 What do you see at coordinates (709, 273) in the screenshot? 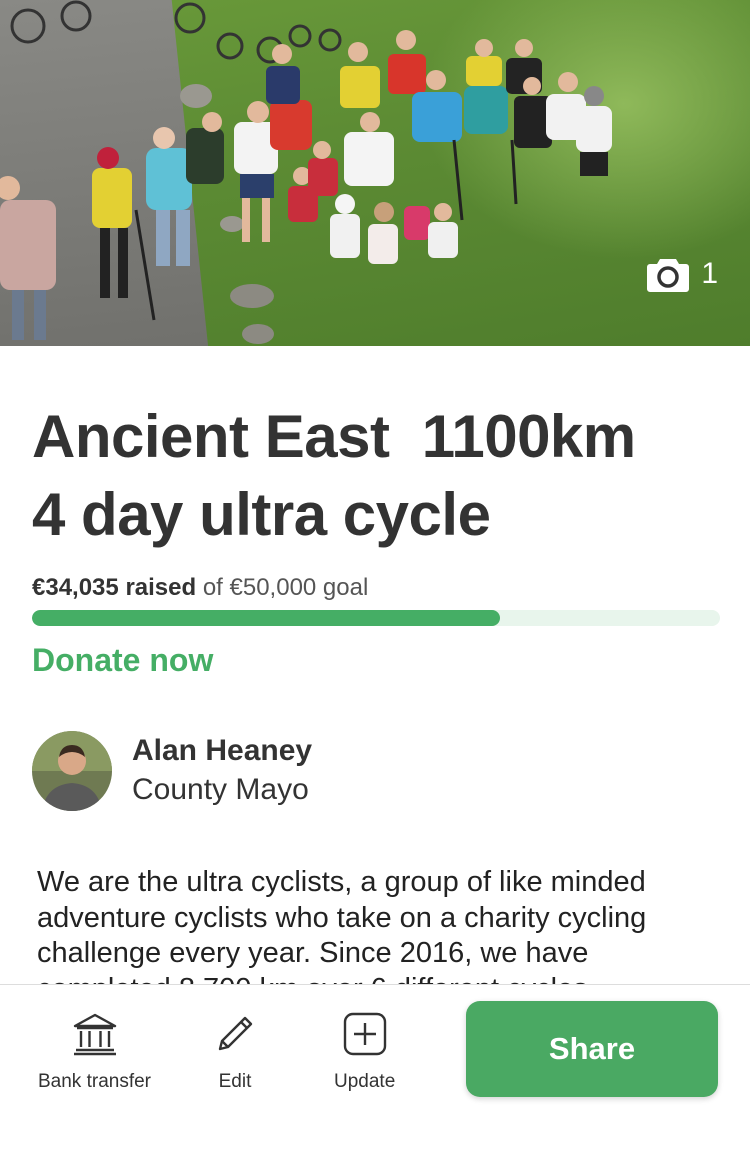
I see `photo-count-label: 1` at bounding box center [709, 273].